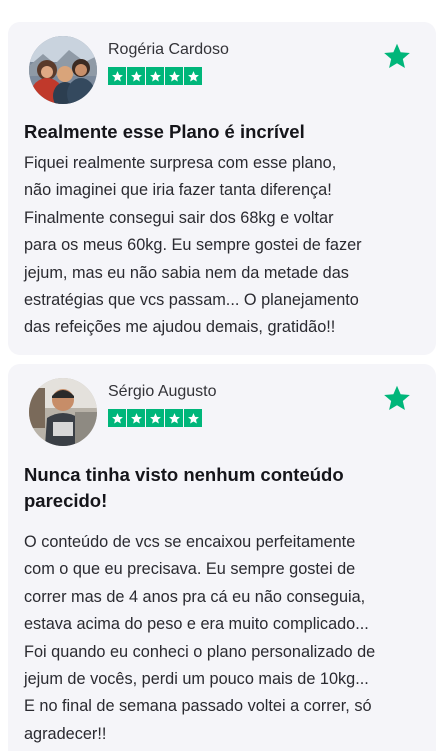 The image size is (445, 751). I want to click on review-title-line: Nunca tinha visto nenhum conteúdo, so click(184, 474).